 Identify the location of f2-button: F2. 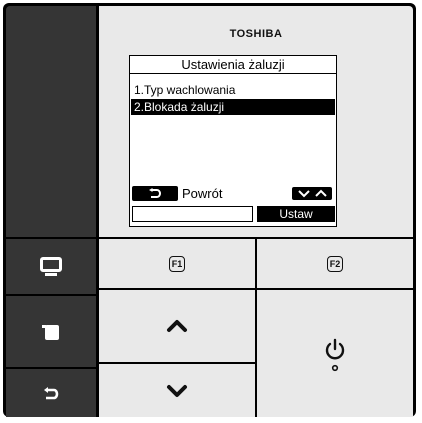
(335, 263).